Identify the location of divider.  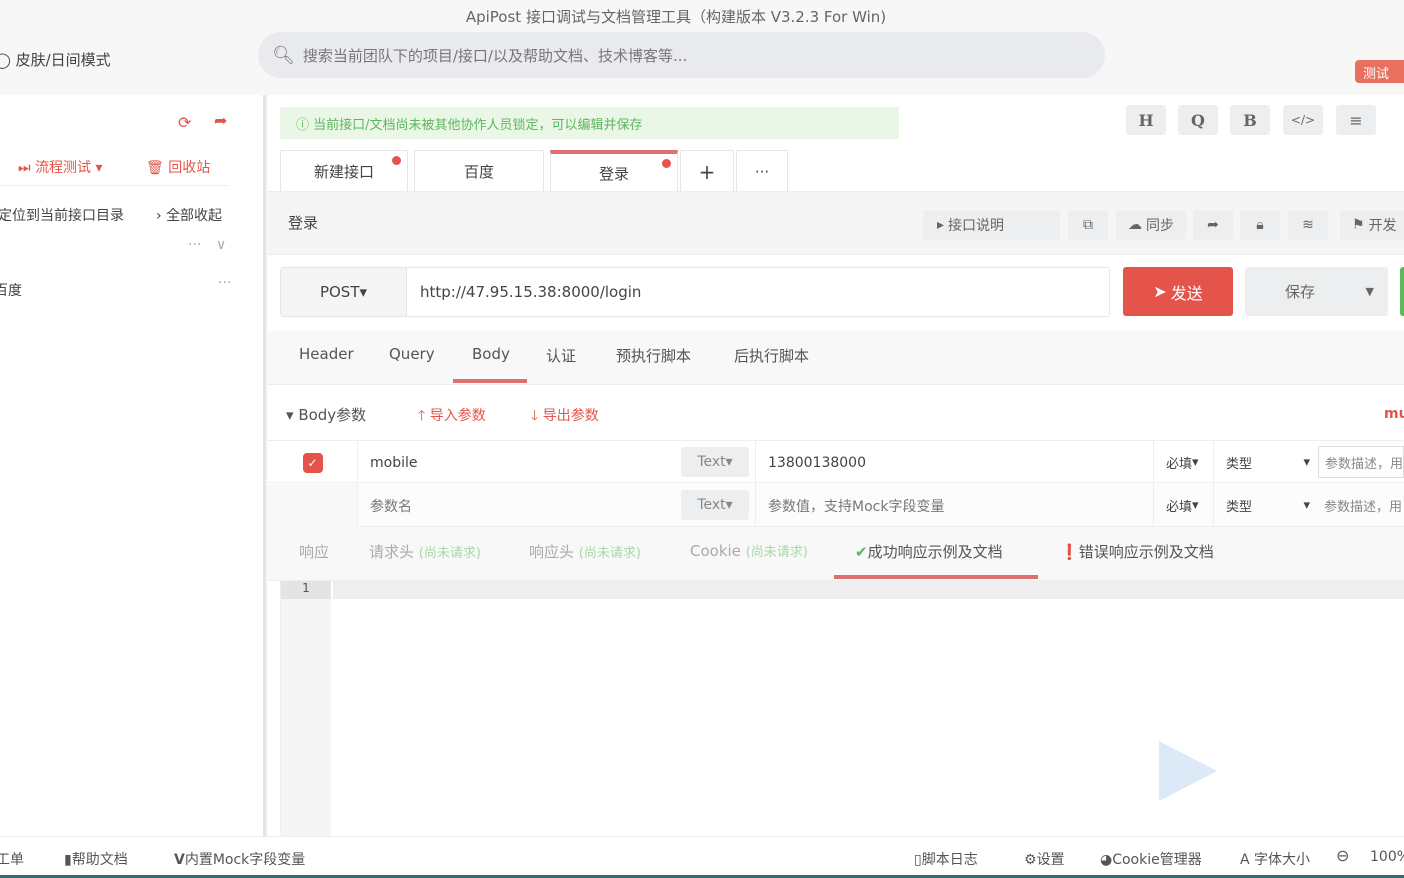
(114, 185).